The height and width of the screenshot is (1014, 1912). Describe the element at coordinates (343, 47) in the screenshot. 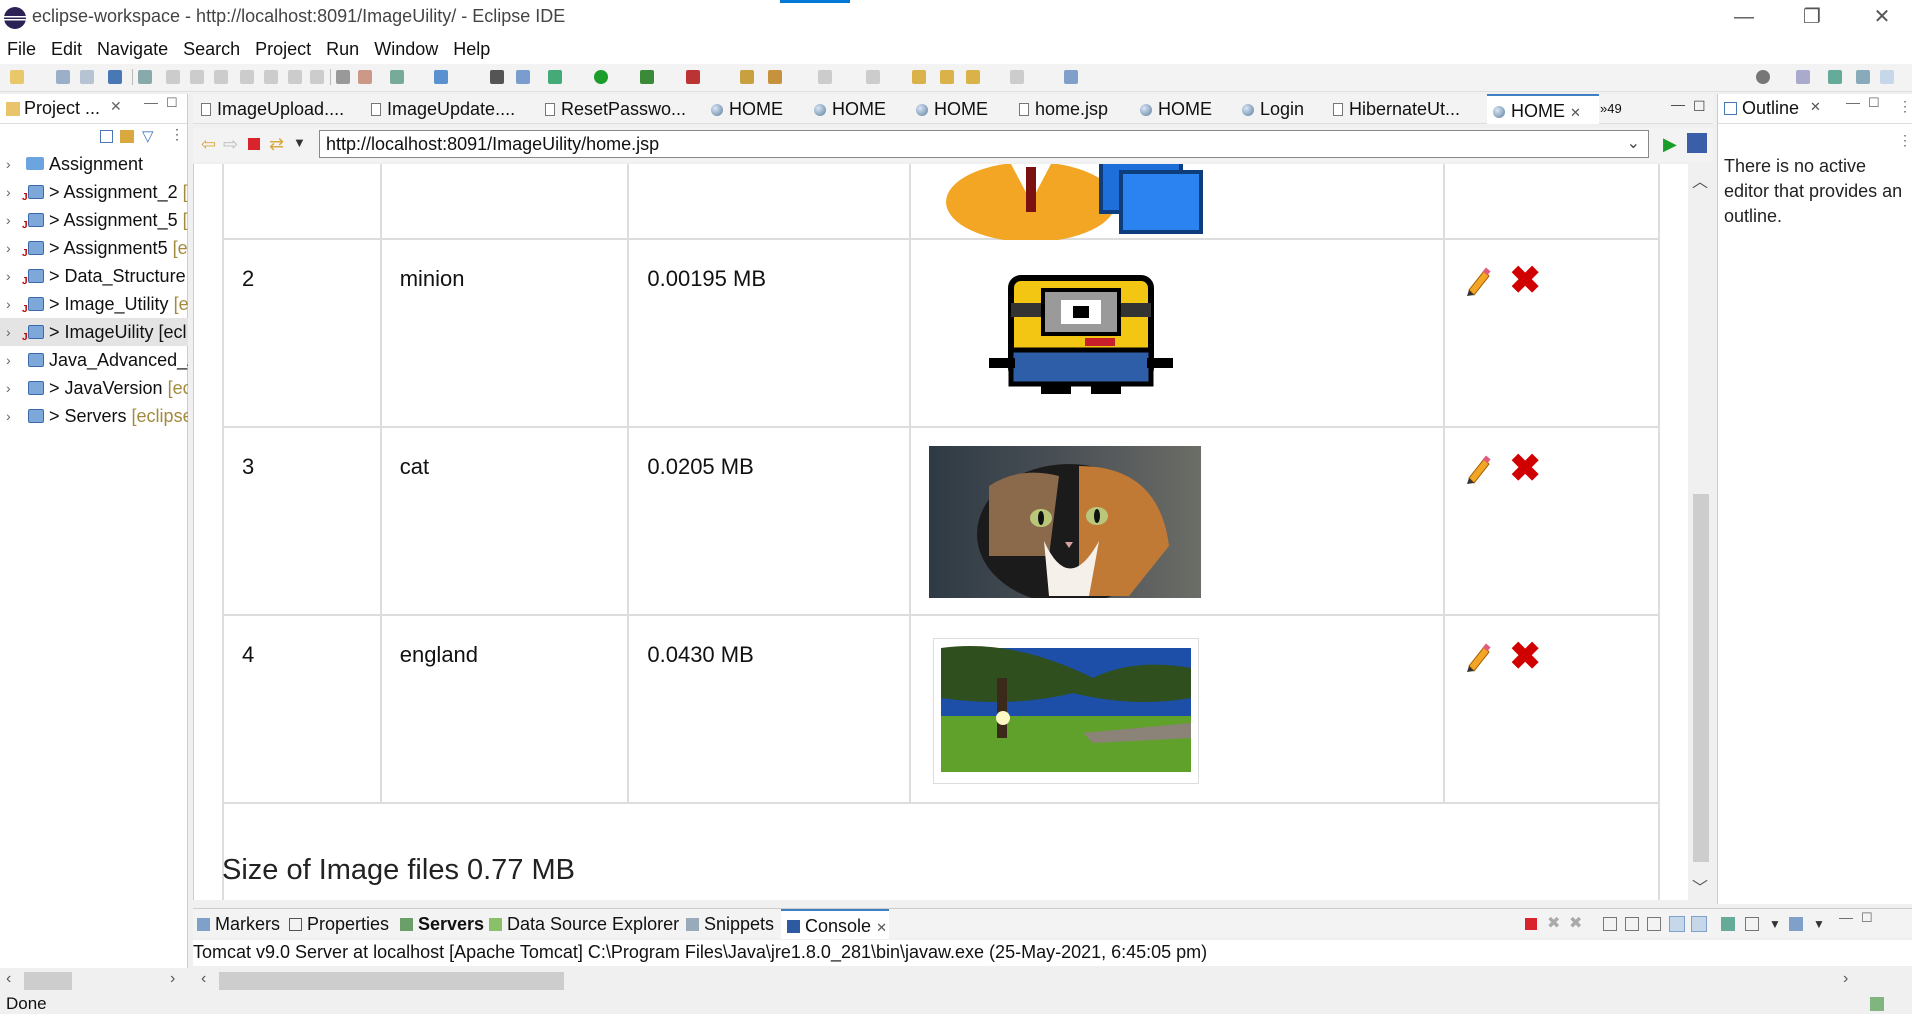

I see `menu-run: Run` at that location.